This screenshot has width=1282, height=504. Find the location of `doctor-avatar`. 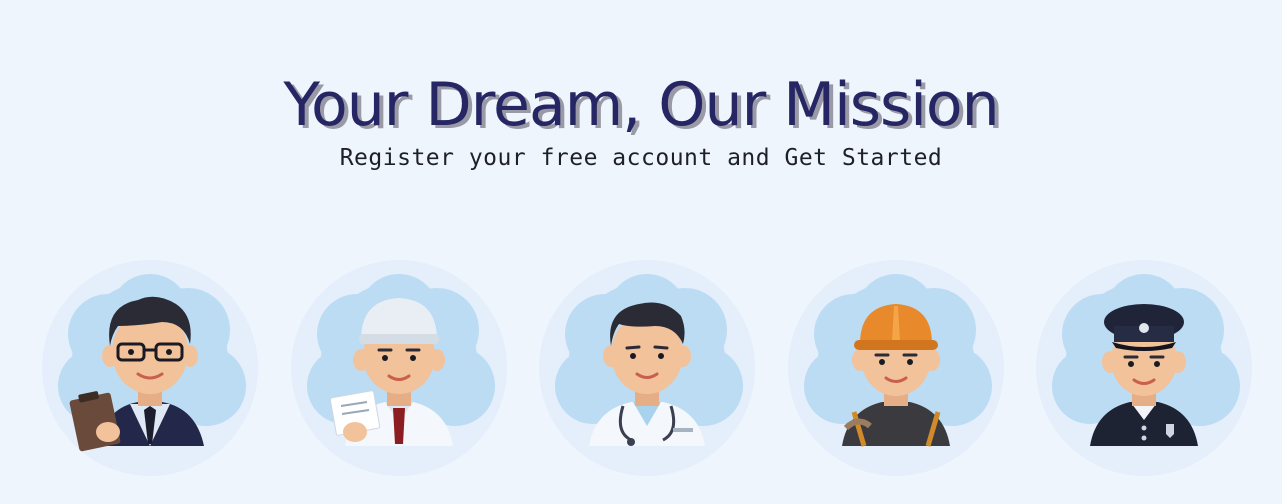

doctor-avatar is located at coordinates (647, 366).